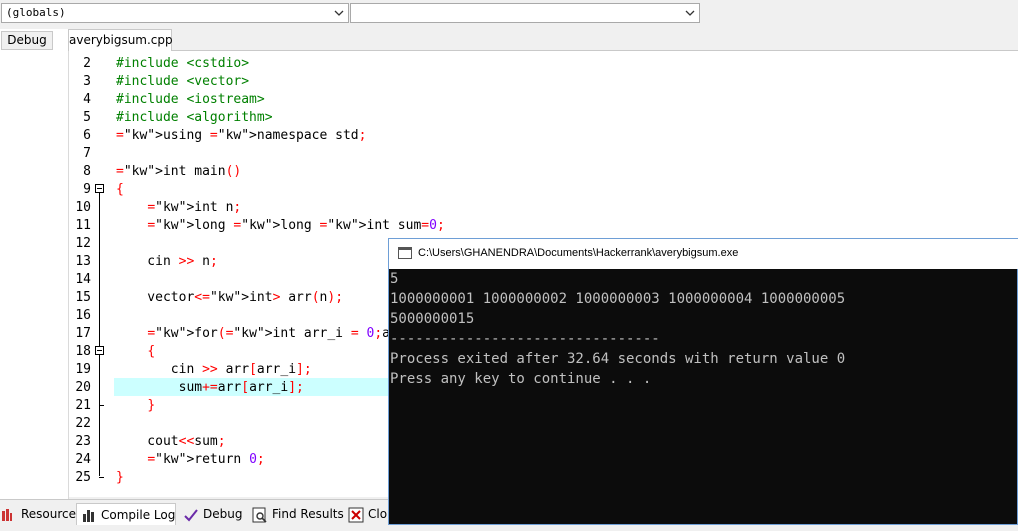 This screenshot has width=1018, height=531. What do you see at coordinates (432, 319) in the screenshot?
I see `console-output-line: 5000000015` at bounding box center [432, 319].